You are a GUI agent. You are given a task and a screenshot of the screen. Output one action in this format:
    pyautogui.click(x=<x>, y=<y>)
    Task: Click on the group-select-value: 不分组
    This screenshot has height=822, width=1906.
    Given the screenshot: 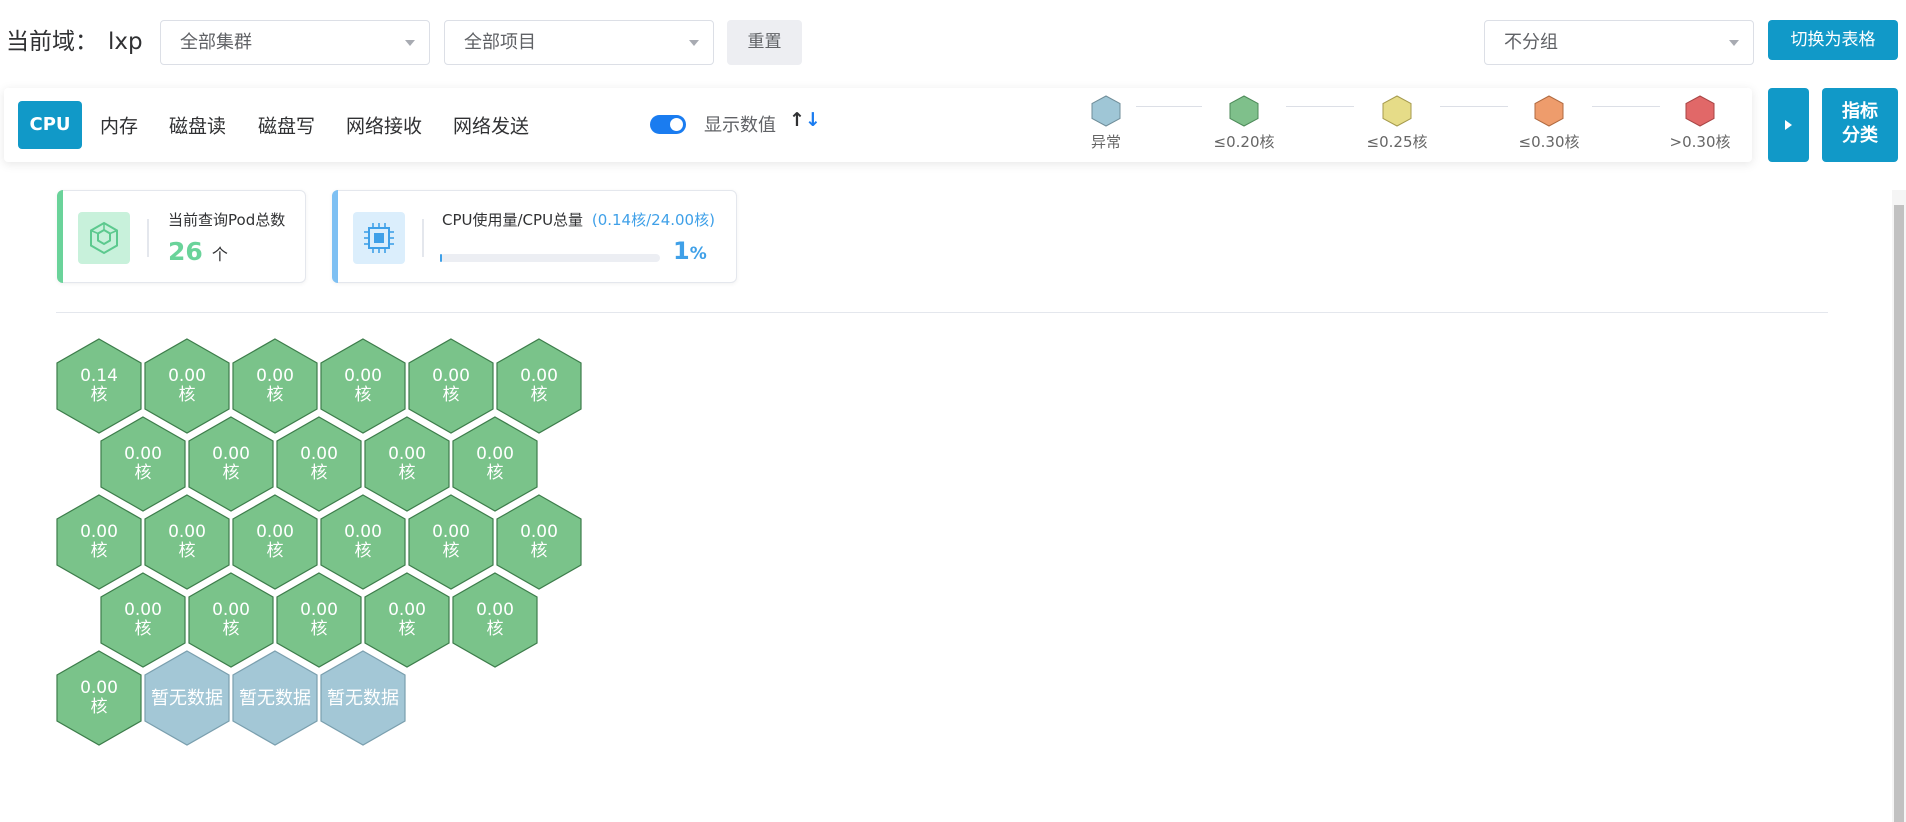 What is the action you would take?
    pyautogui.click(x=1531, y=42)
    